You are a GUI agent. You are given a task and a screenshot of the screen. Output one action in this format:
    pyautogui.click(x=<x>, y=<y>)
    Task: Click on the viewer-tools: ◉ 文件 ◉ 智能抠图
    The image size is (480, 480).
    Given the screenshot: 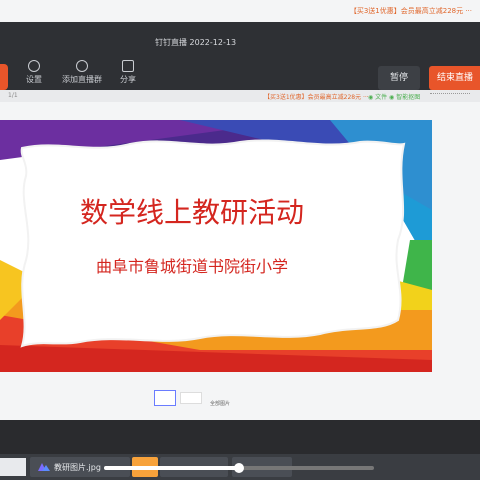 What is the action you would take?
    pyautogui.click(x=394, y=96)
    